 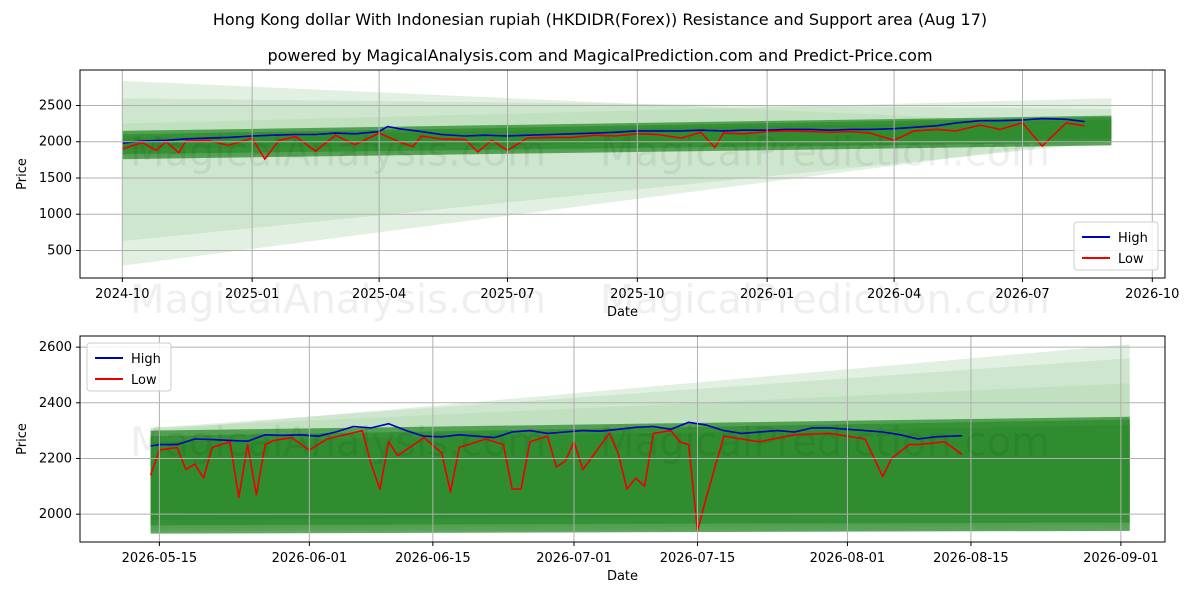 I want to click on y-tick-label: 2400, so click(x=55, y=403).